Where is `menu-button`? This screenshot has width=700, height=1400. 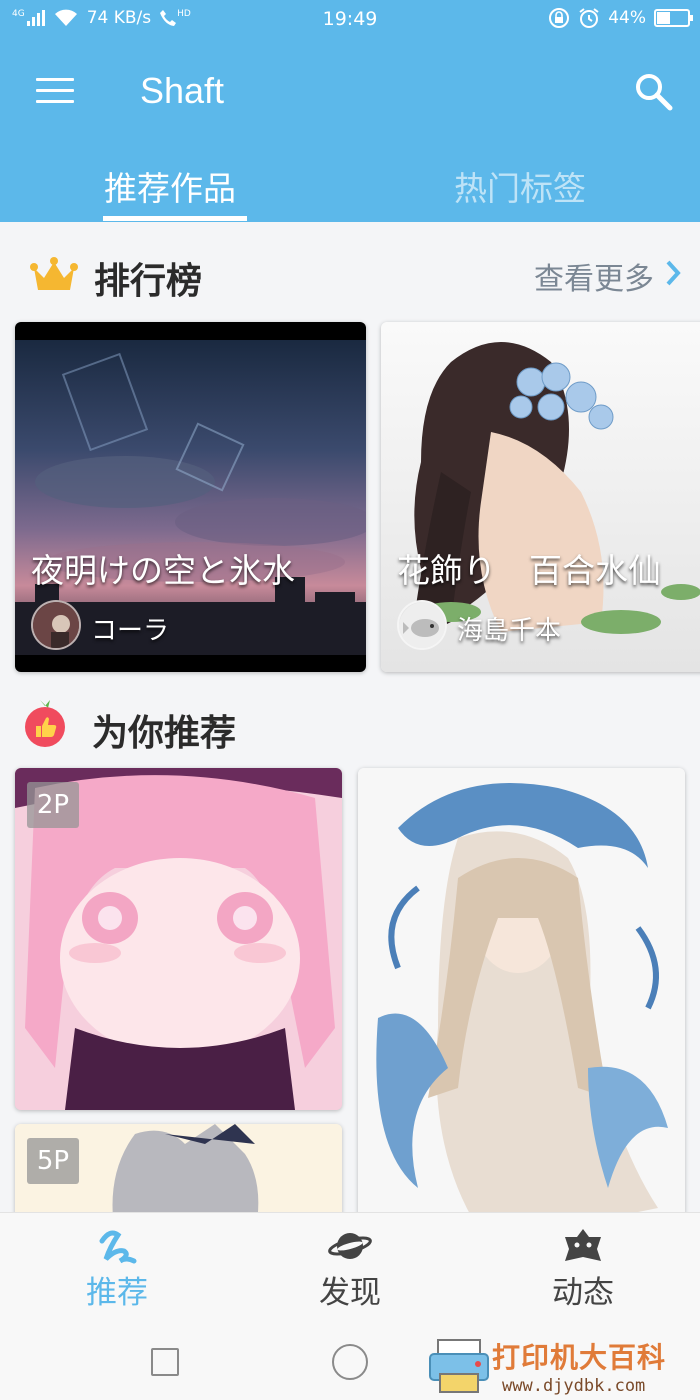 menu-button is located at coordinates (55, 92).